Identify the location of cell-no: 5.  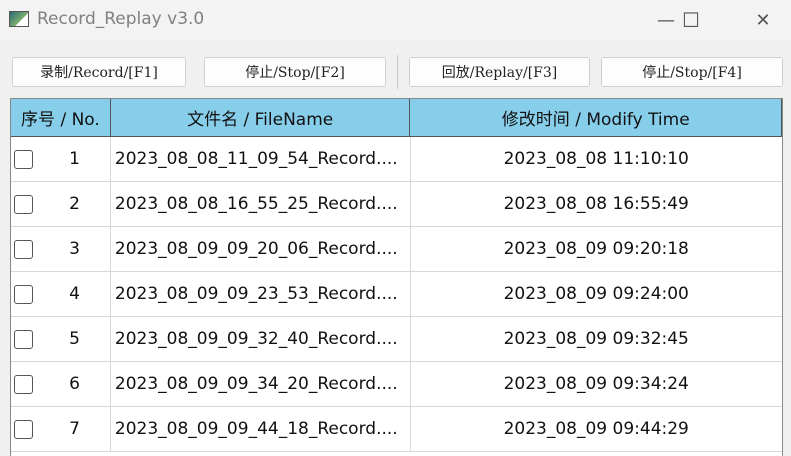
(61, 339).